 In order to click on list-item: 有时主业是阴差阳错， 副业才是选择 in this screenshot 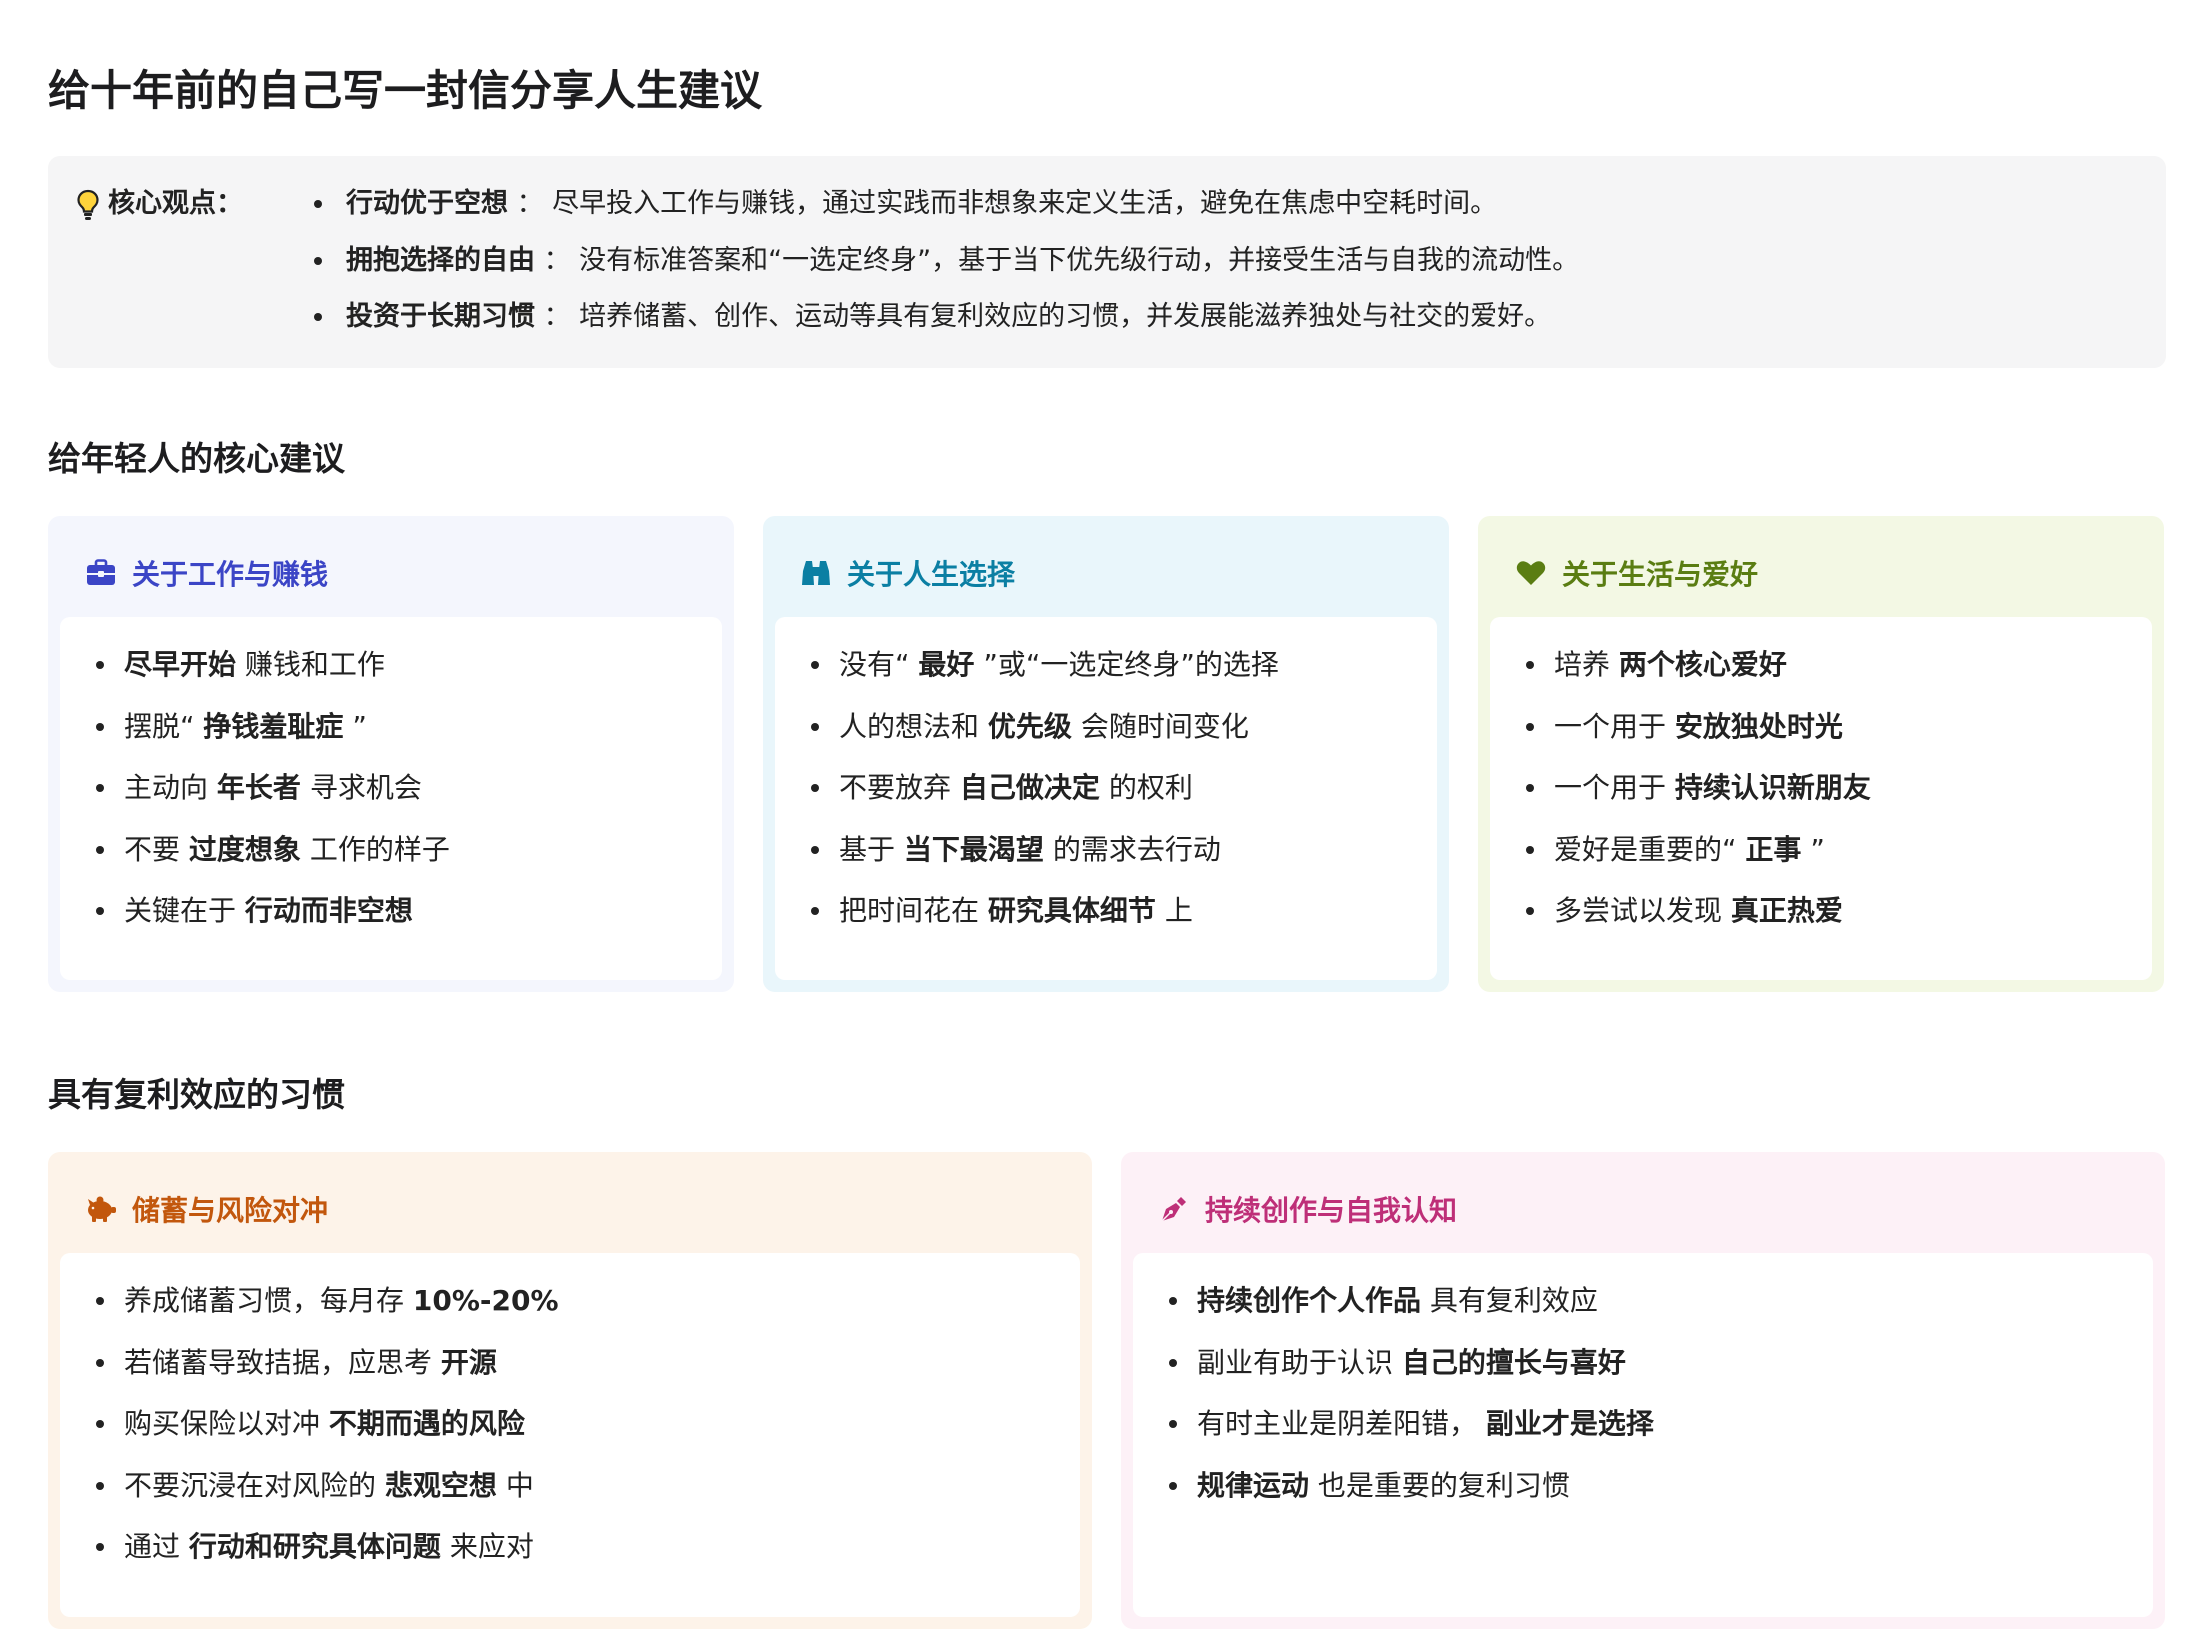, I will do `click(1643, 1424)`.